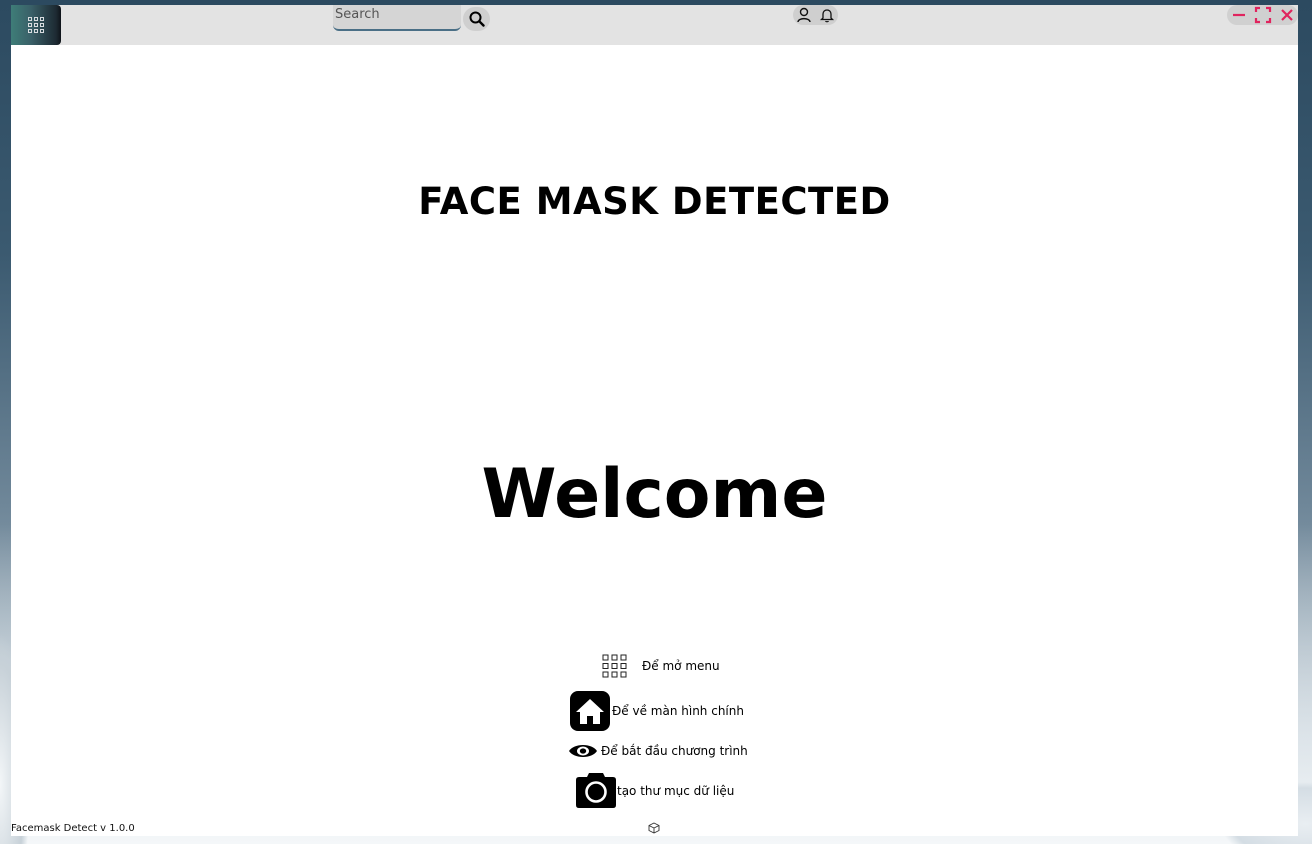 Image resolution: width=1312 pixels, height=844 pixels. I want to click on help-item-start: Để bắt đầu chương trình, so click(658, 751).